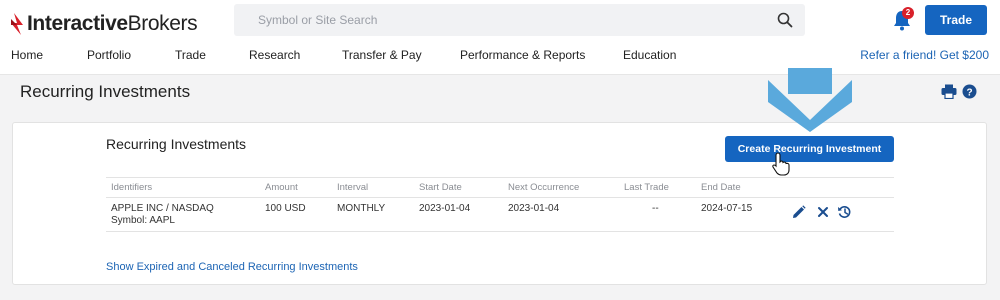 This screenshot has height=300, width=1000. I want to click on row-amount: 100 USD, so click(285, 208).